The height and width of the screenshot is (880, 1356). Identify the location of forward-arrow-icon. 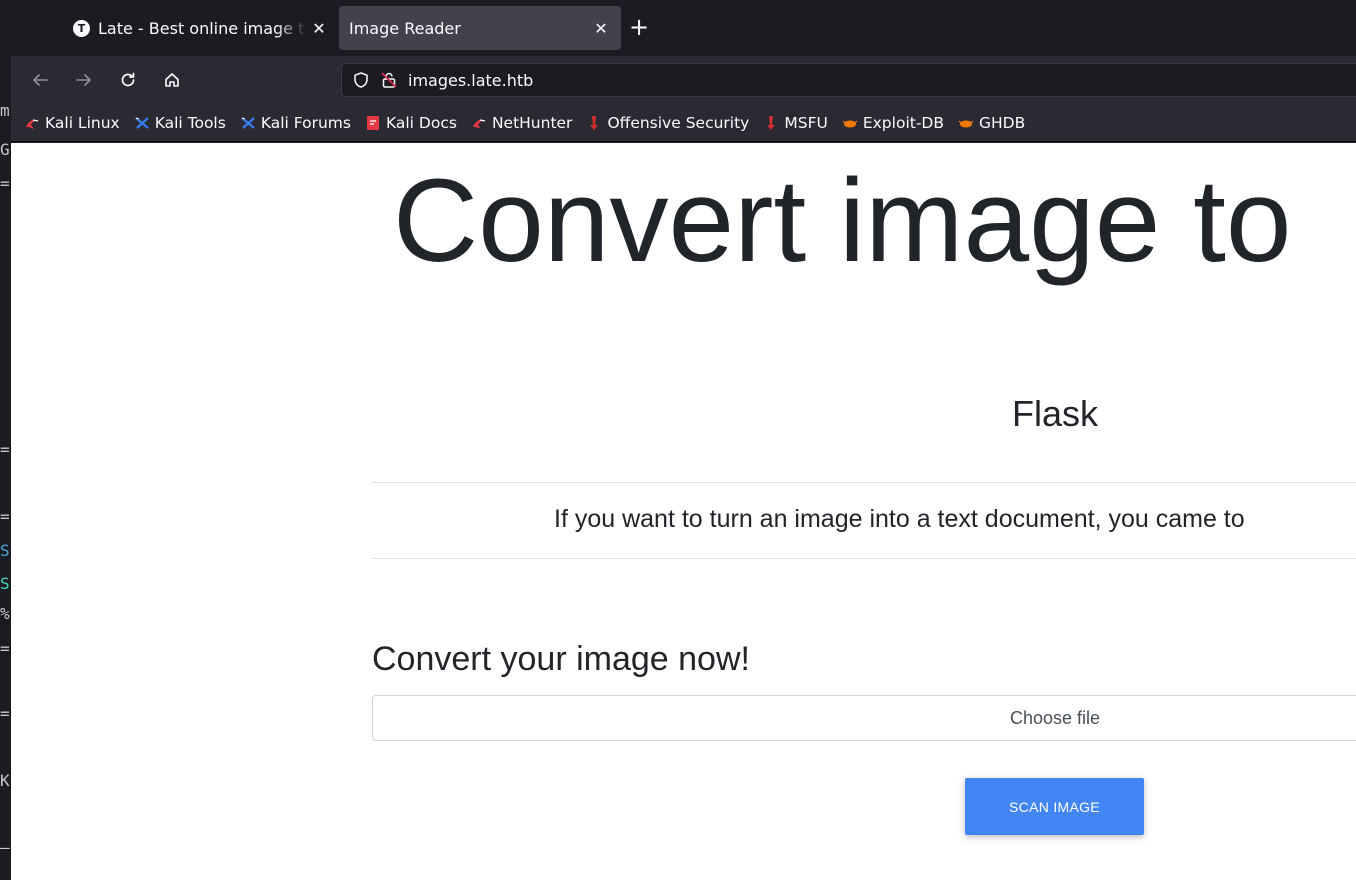
(84, 80).